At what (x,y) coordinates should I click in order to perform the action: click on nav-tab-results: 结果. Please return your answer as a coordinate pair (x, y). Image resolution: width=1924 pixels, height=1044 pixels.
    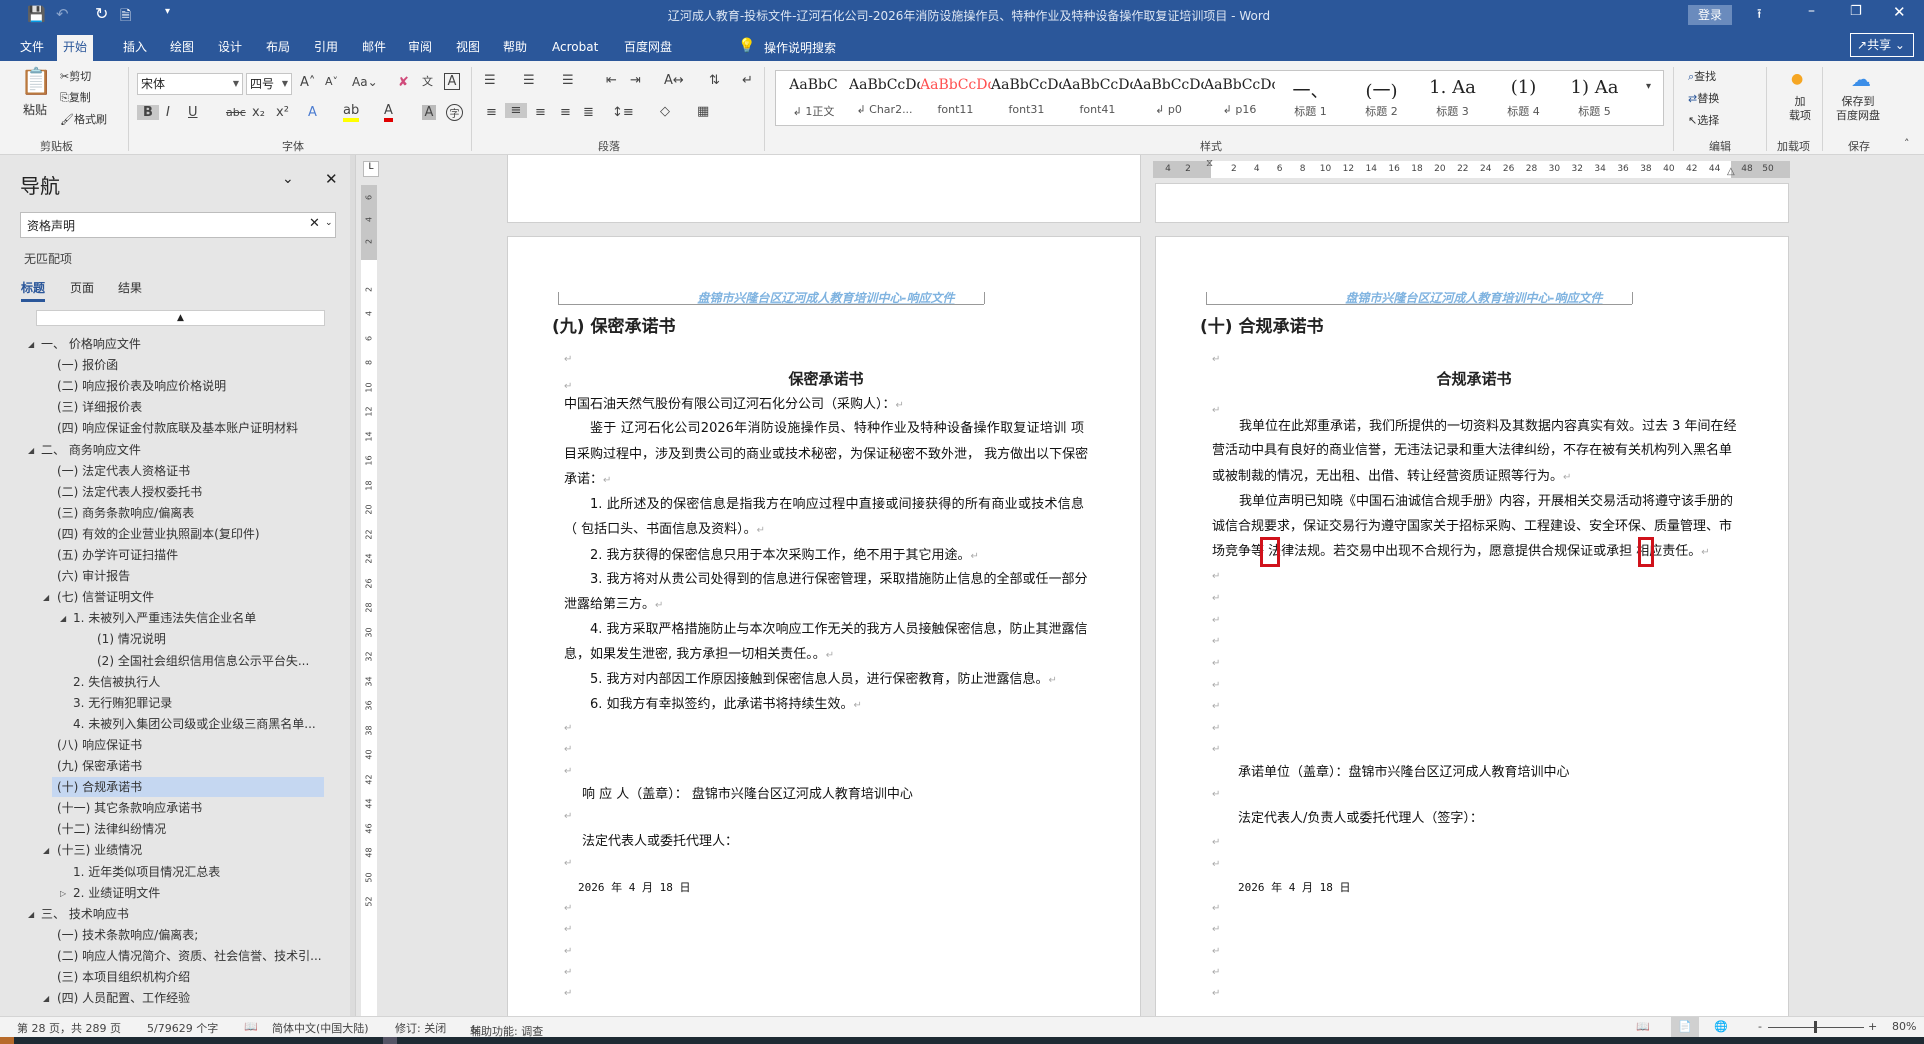
    Looking at the image, I should click on (130, 287).